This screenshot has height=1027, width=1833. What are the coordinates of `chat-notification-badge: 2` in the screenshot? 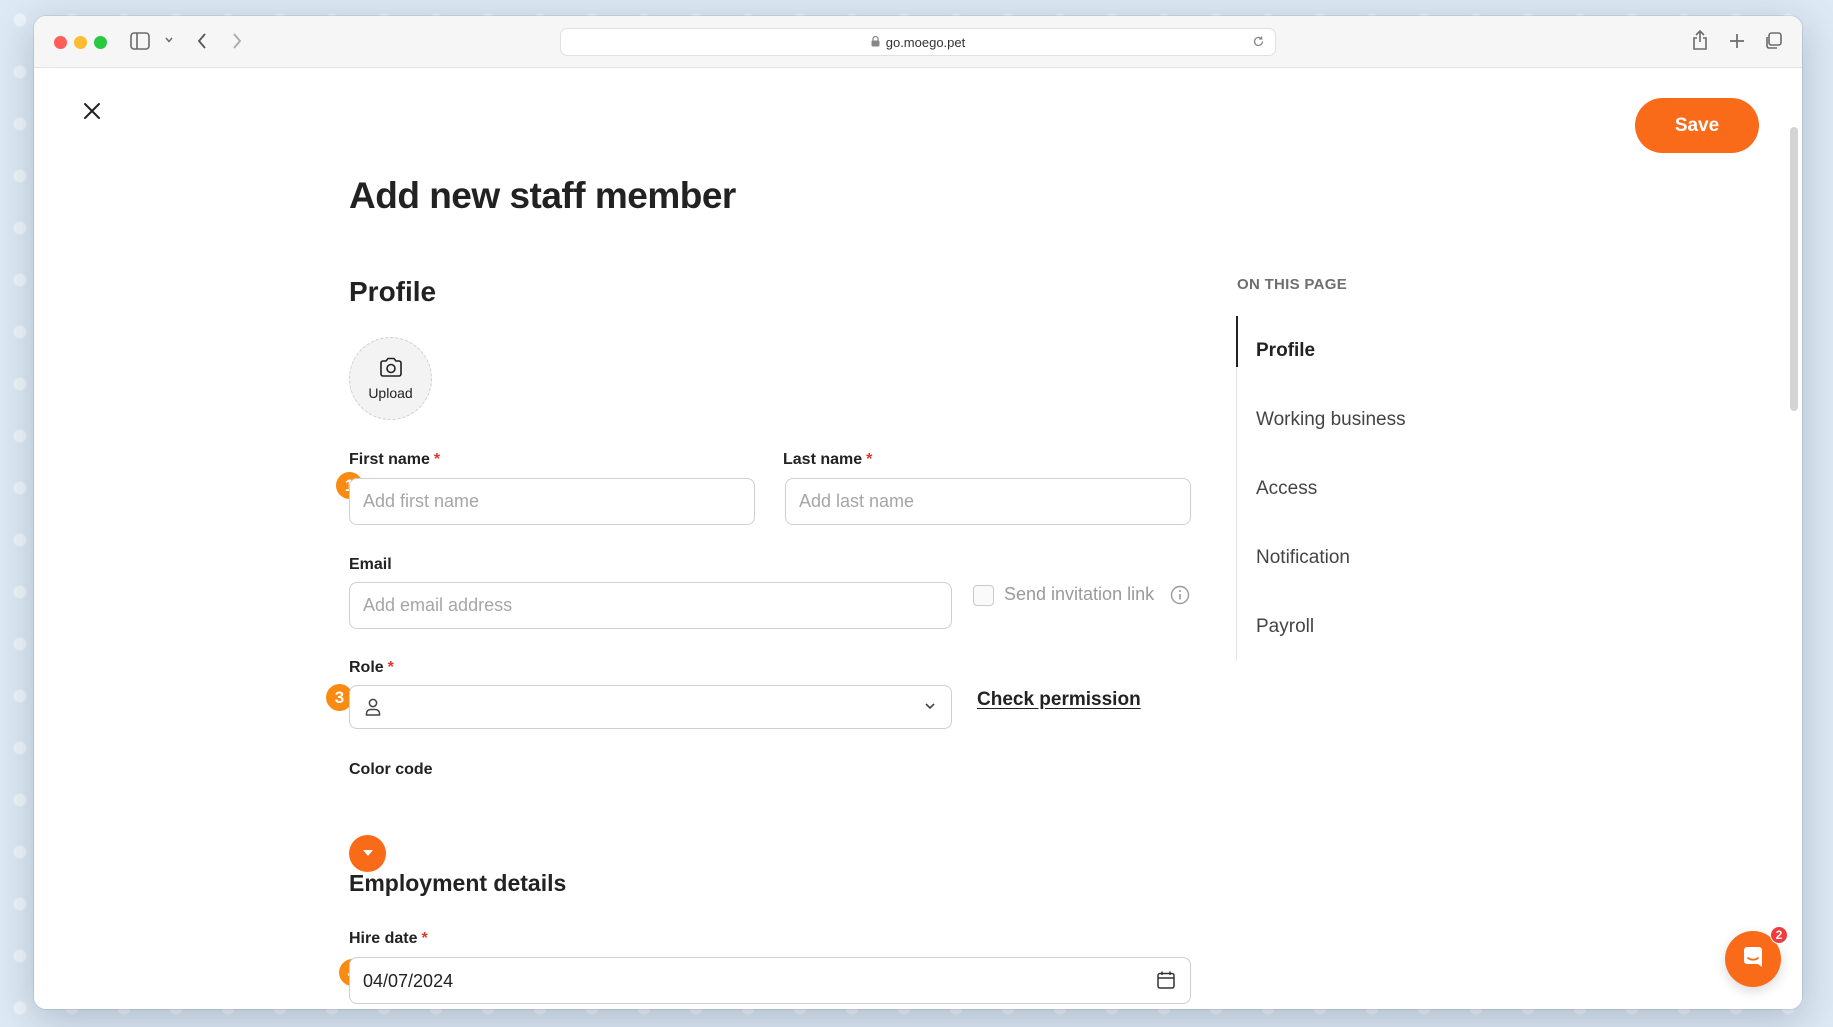 It's located at (1779, 935).